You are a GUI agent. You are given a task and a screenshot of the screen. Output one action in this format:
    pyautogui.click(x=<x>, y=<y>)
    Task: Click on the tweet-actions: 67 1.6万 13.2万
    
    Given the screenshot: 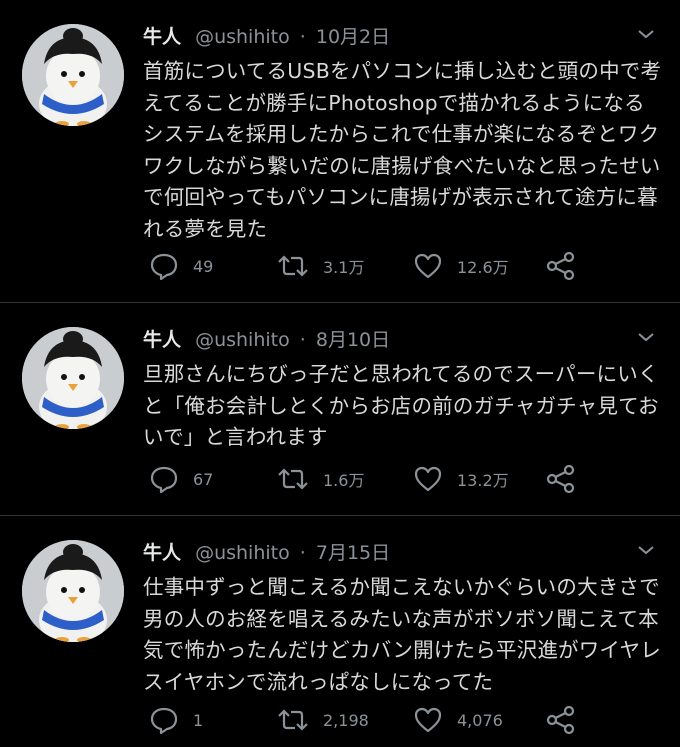 What is the action you would take?
    pyautogui.click(x=393, y=479)
    